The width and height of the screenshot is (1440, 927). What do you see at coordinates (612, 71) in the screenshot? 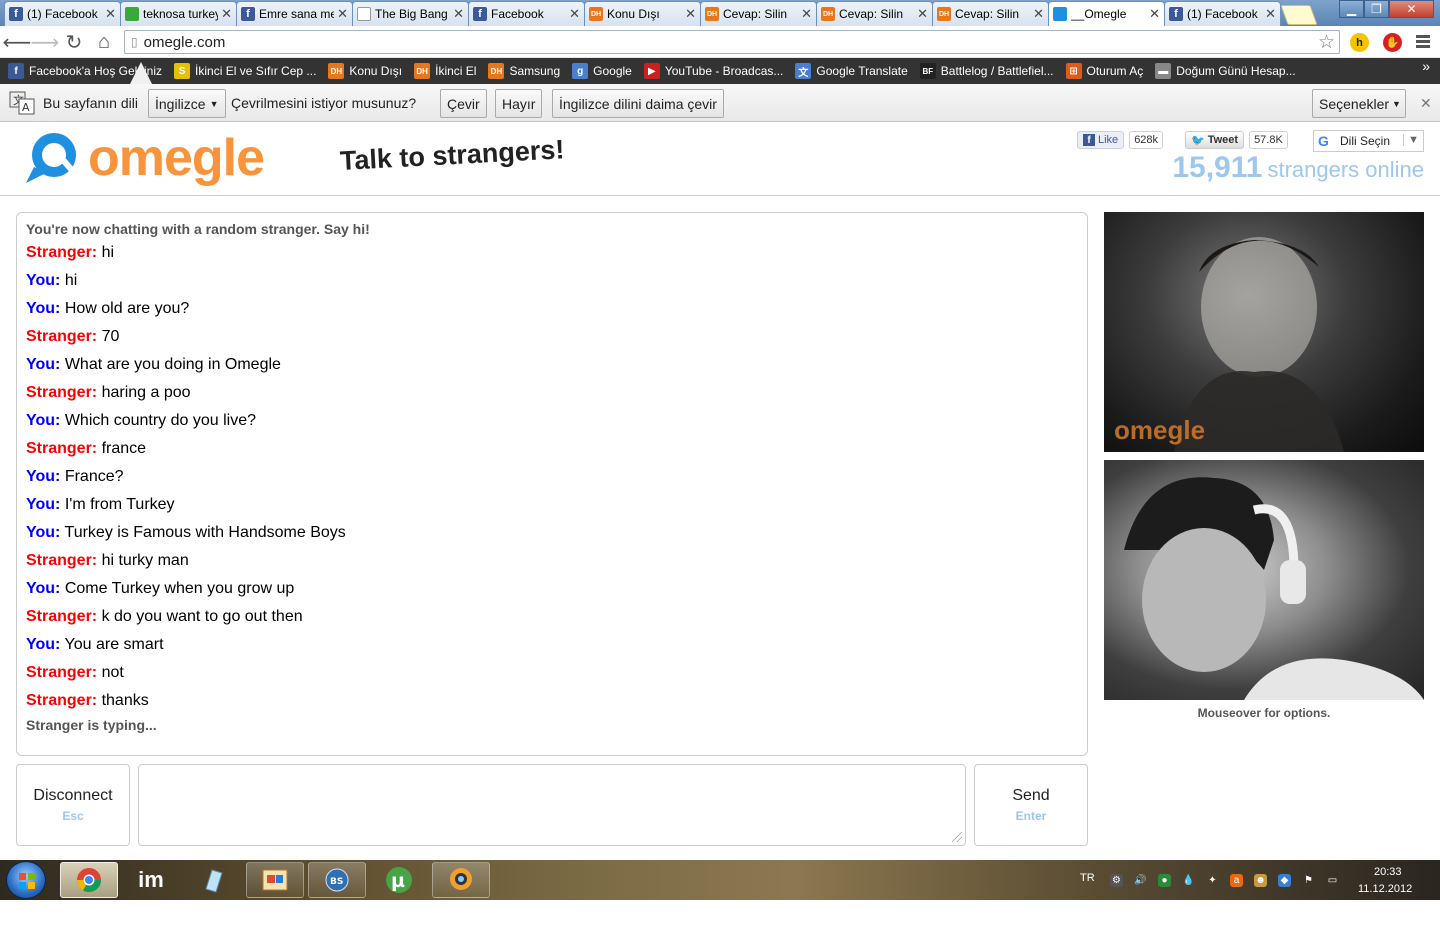
I see `bookmark-label: Google` at bounding box center [612, 71].